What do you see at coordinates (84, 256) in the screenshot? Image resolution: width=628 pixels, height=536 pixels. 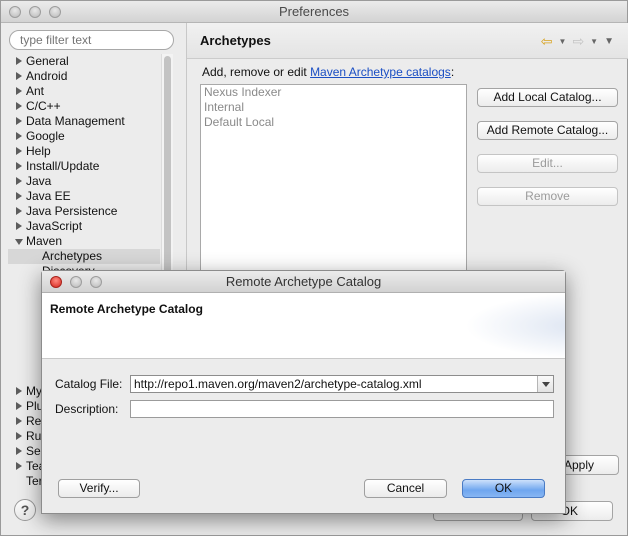 I see `tree-item-archetypes: Archetypes` at bounding box center [84, 256].